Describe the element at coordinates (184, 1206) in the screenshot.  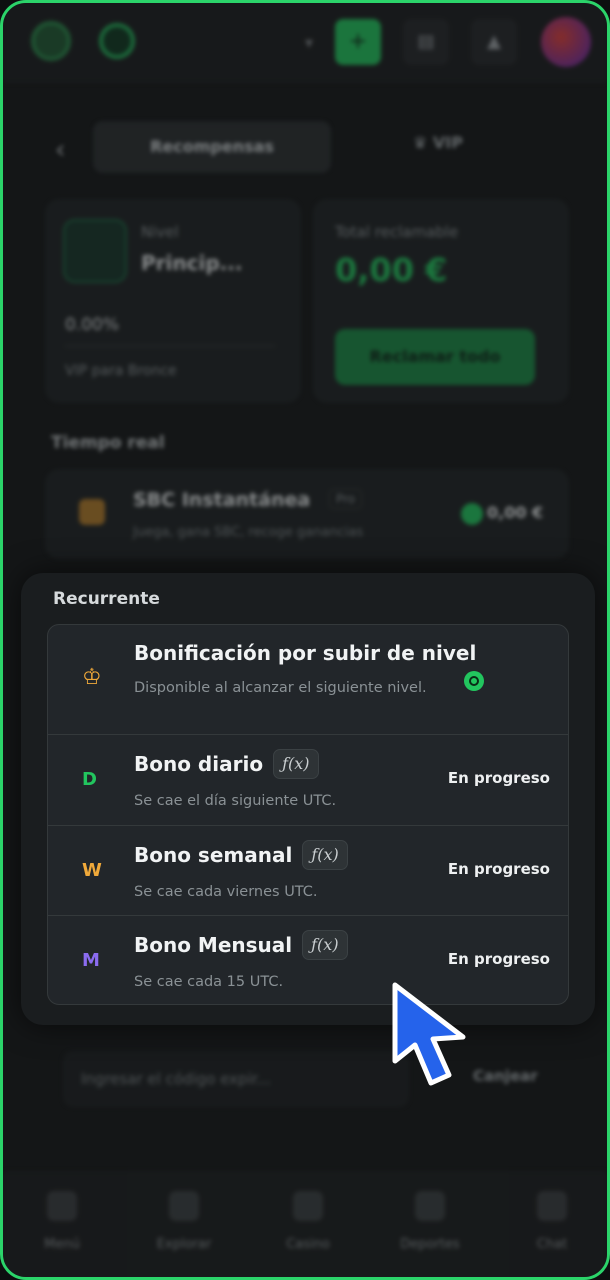
I see `search-icon` at that location.